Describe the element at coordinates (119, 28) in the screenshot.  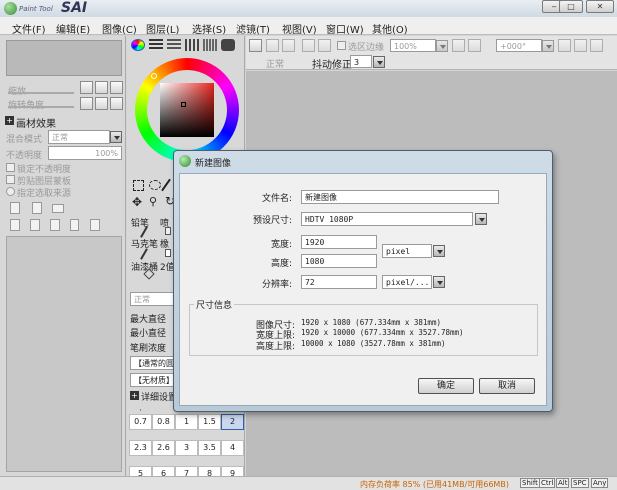
I see `menu-image: 图像(C)` at that location.